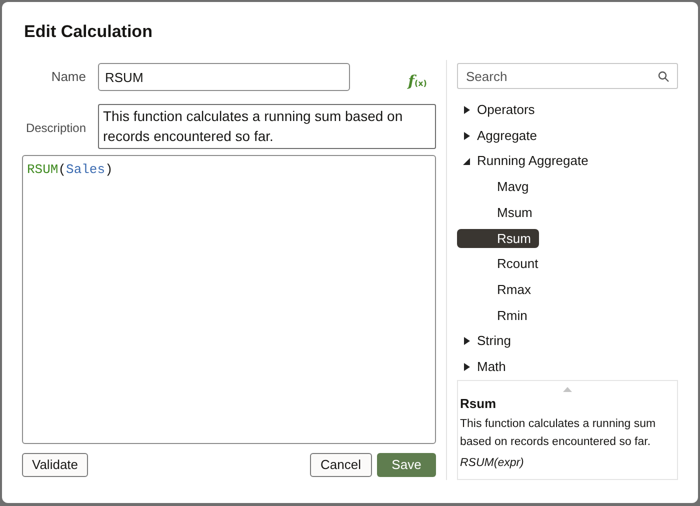  What do you see at coordinates (55, 465) in the screenshot?
I see `validate-button: Validate` at bounding box center [55, 465].